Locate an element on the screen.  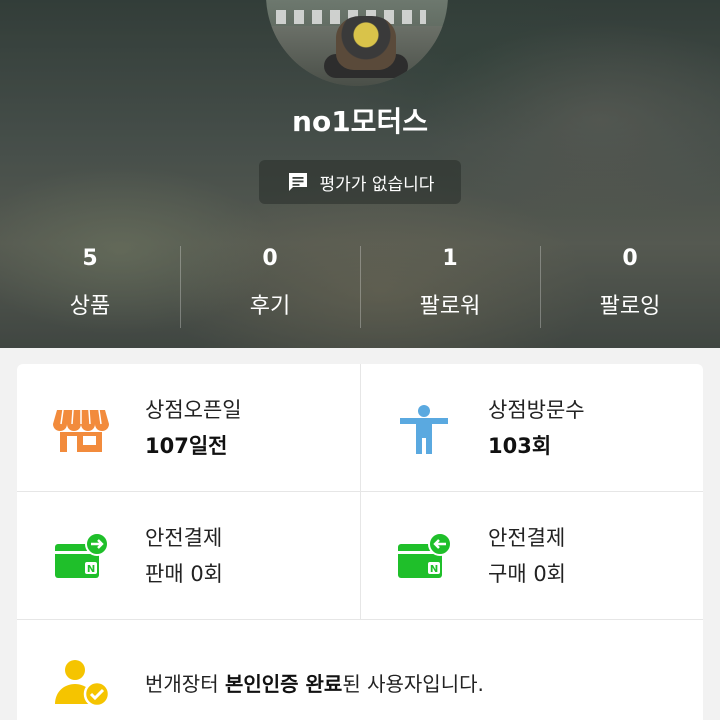
stat-label: 상품 is located at coordinates (90, 306).